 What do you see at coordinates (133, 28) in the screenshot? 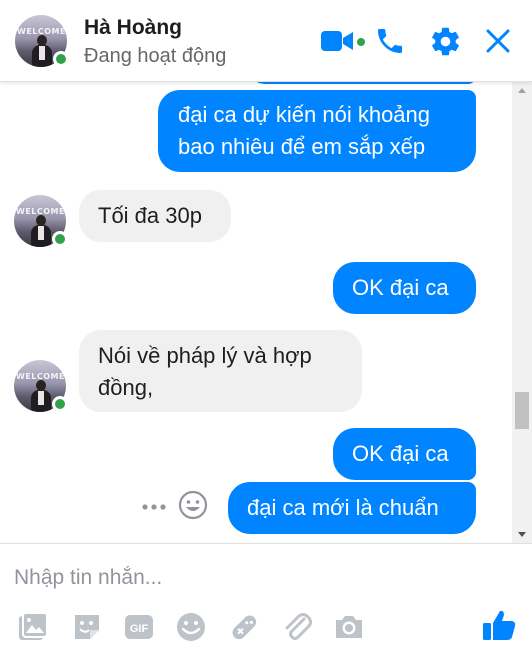
I see `contact-name: Hà Hoàng` at bounding box center [133, 28].